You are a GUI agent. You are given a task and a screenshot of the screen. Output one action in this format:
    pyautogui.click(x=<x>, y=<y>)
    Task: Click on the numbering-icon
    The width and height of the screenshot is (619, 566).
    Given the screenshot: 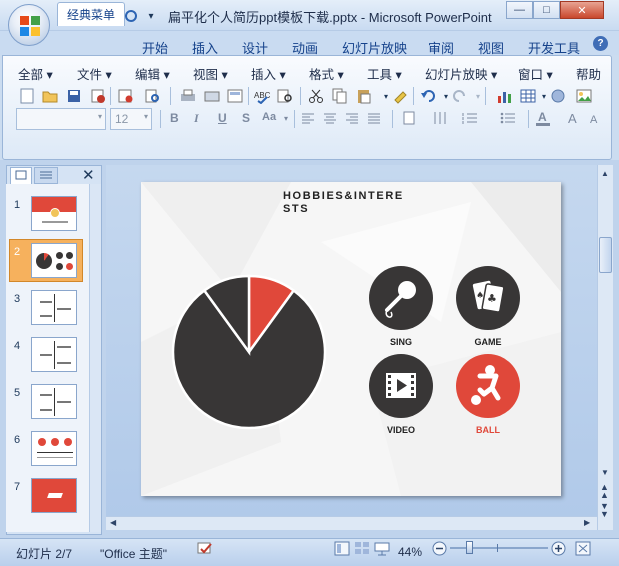 What is the action you would take?
    pyautogui.click(x=470, y=118)
    